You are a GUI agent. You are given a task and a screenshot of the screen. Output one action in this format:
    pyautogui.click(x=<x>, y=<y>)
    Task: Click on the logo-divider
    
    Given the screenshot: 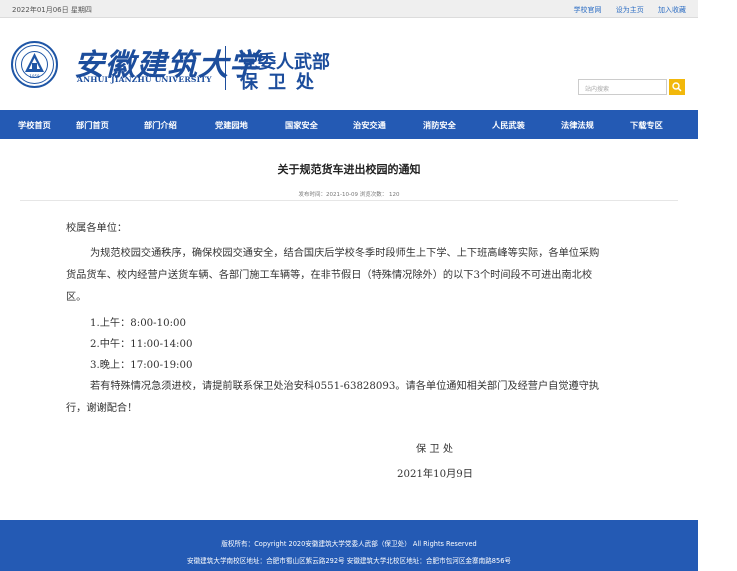 What is the action you would take?
    pyautogui.click(x=225, y=68)
    